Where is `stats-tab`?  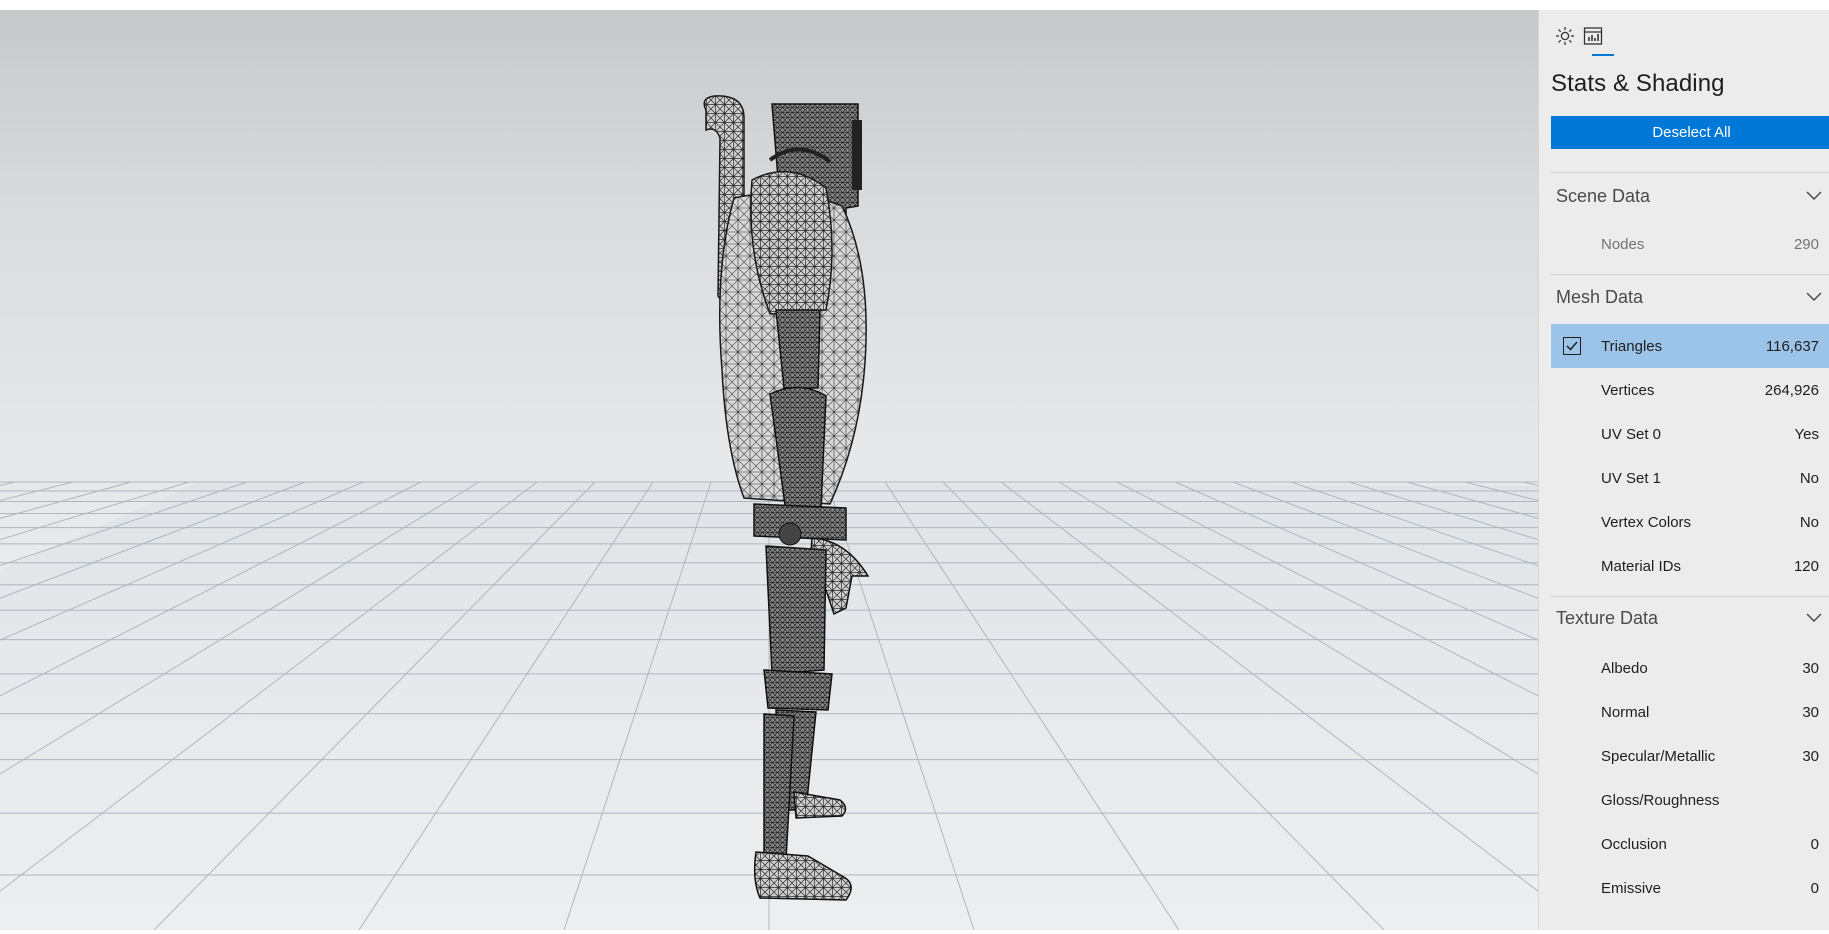
stats-tab is located at coordinates (1593, 36).